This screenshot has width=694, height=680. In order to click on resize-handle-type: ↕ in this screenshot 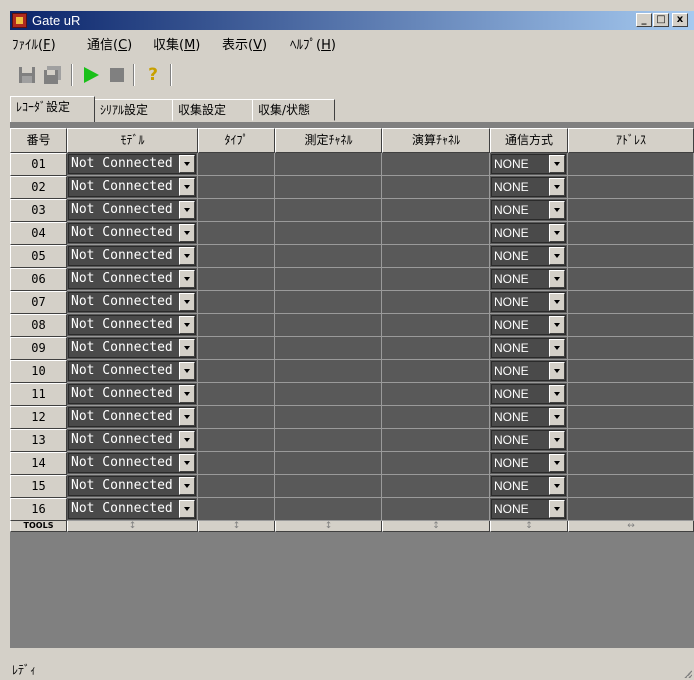, I will do `click(236, 526)`.